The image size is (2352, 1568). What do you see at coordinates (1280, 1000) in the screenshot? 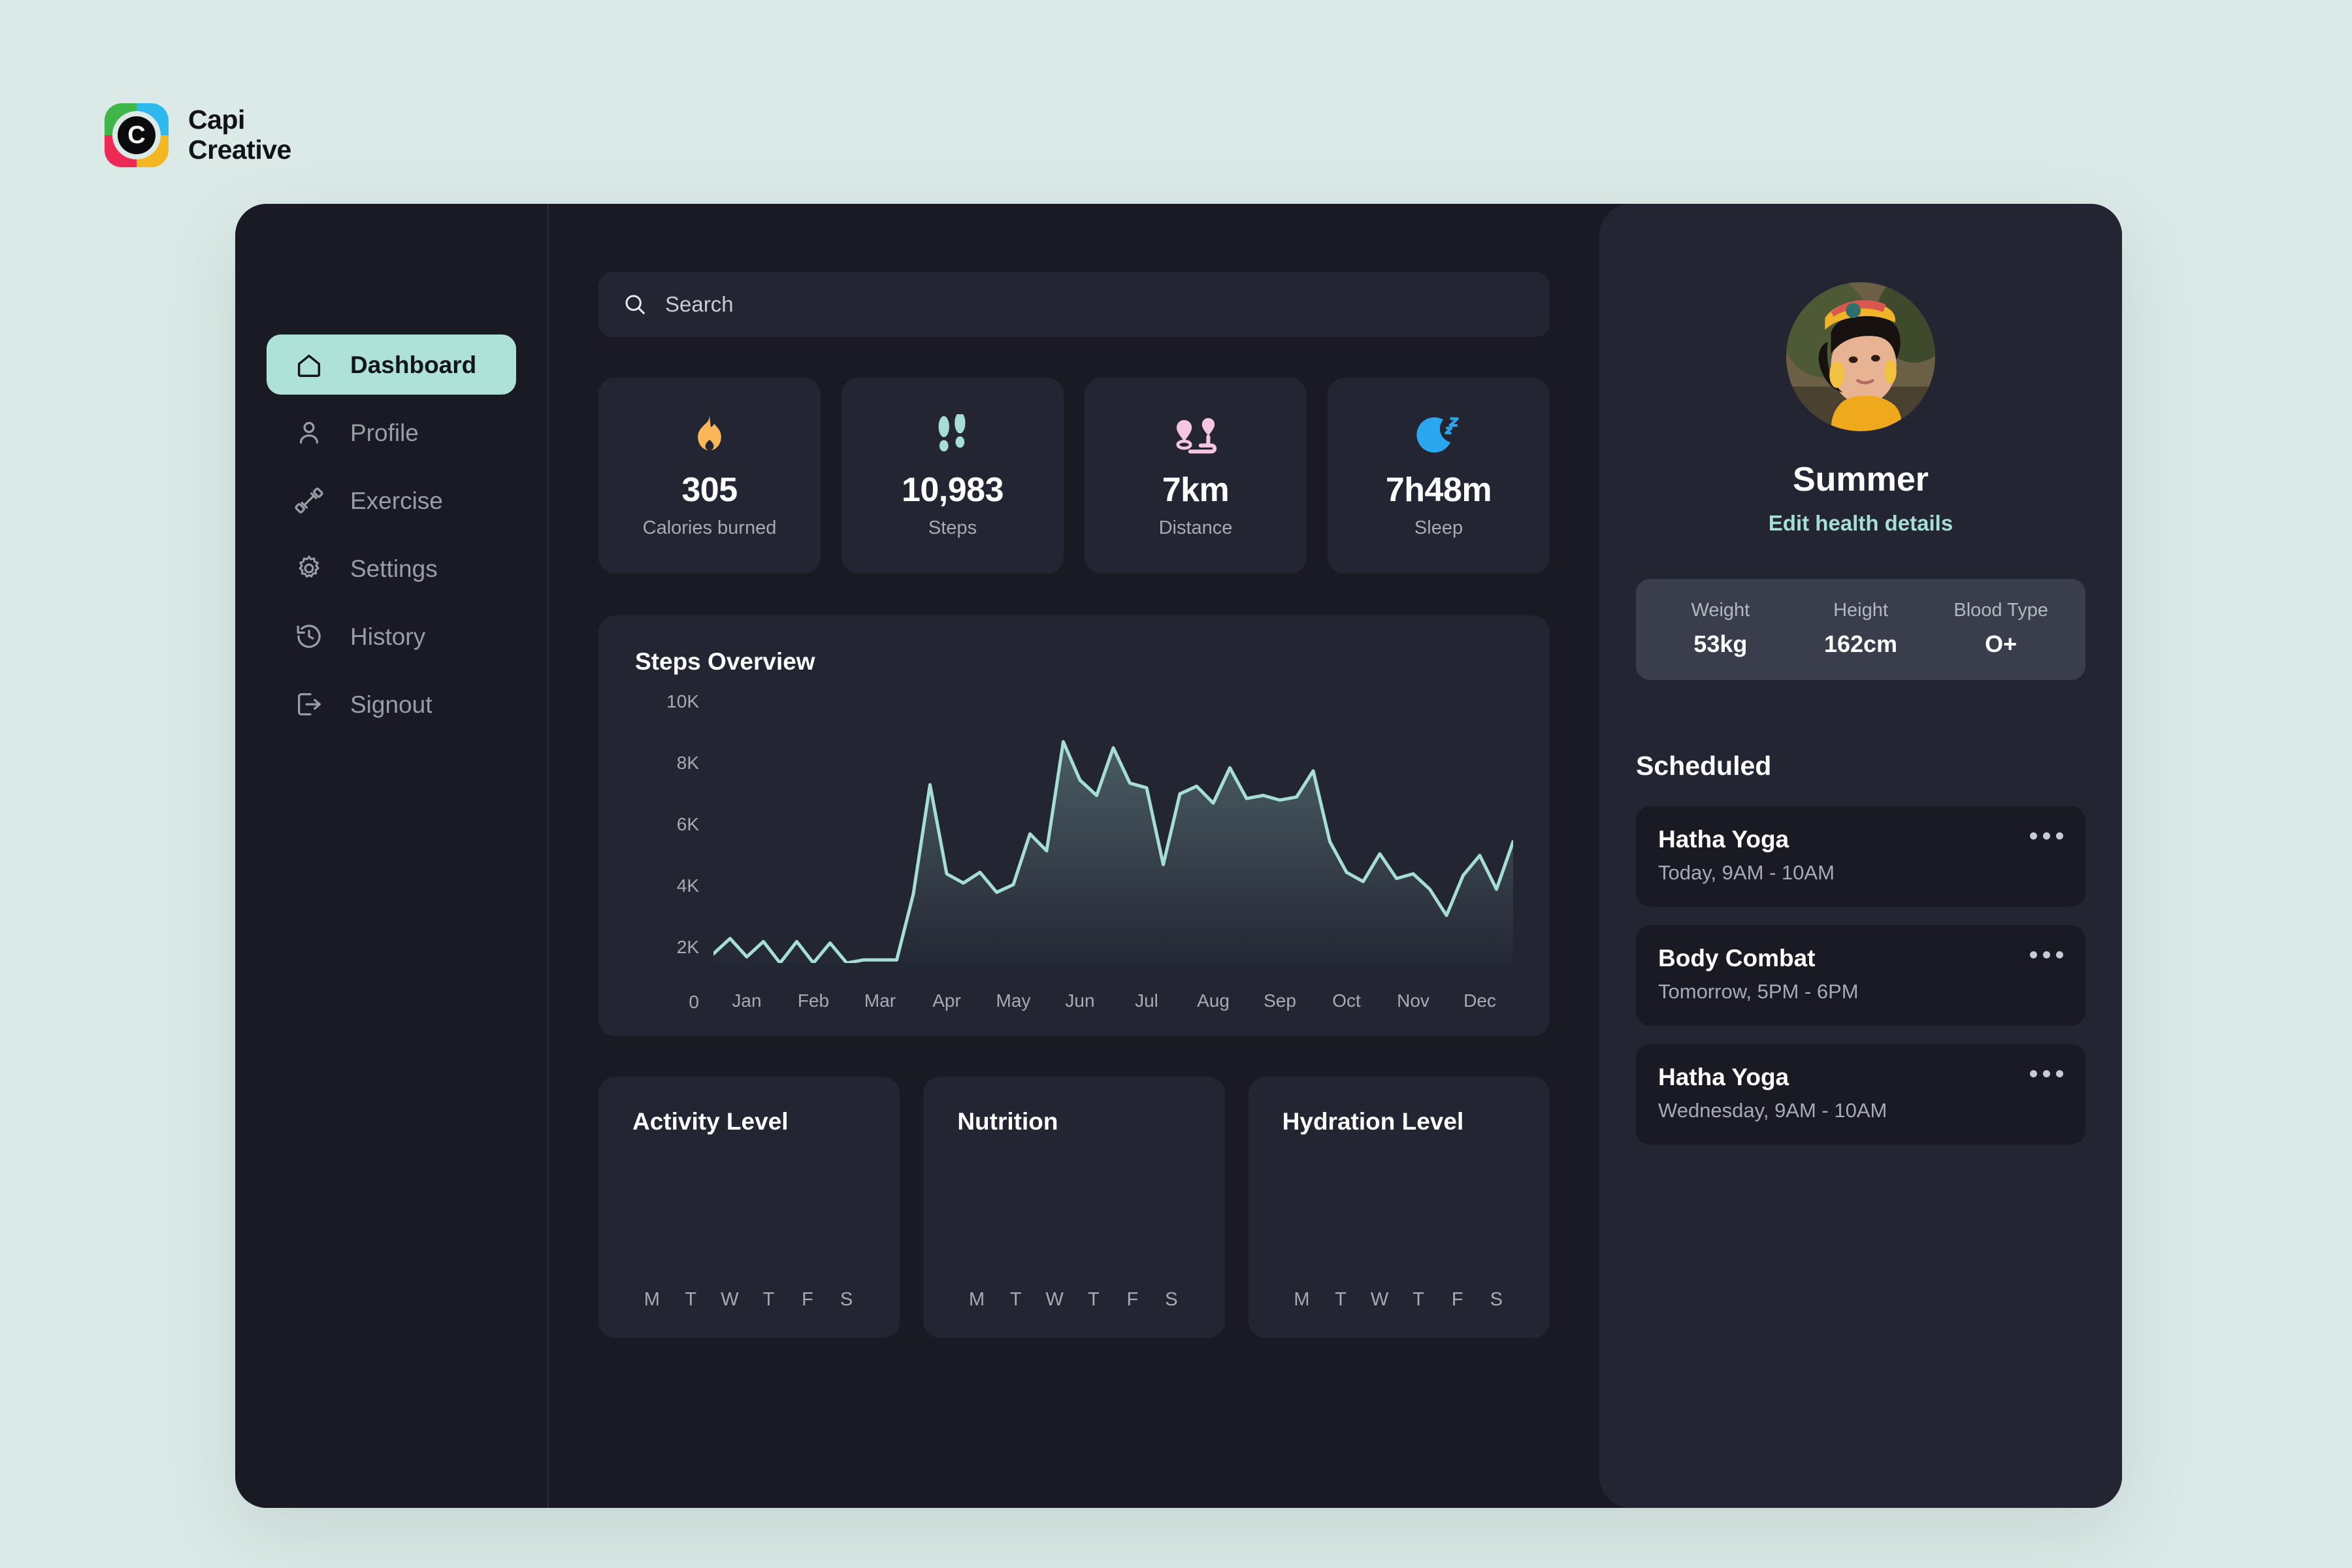
I see `chart-x-tick: Sep` at bounding box center [1280, 1000].